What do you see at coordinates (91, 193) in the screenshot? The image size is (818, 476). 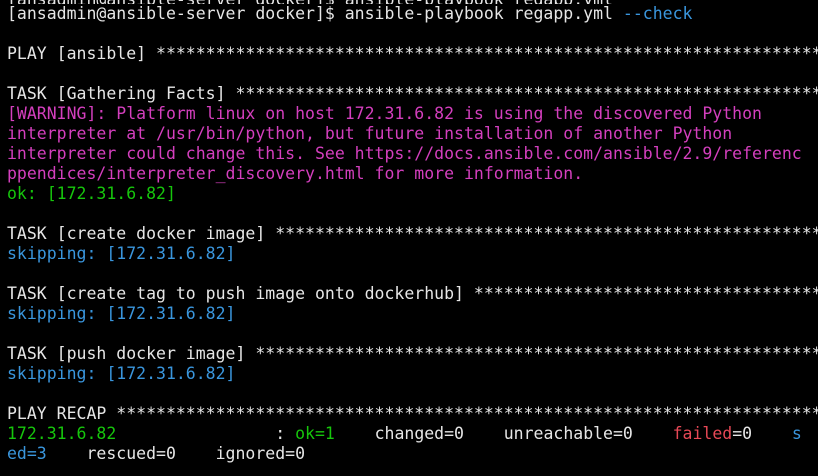 I see `ok-result: ok: [172.31.6.82]` at bounding box center [91, 193].